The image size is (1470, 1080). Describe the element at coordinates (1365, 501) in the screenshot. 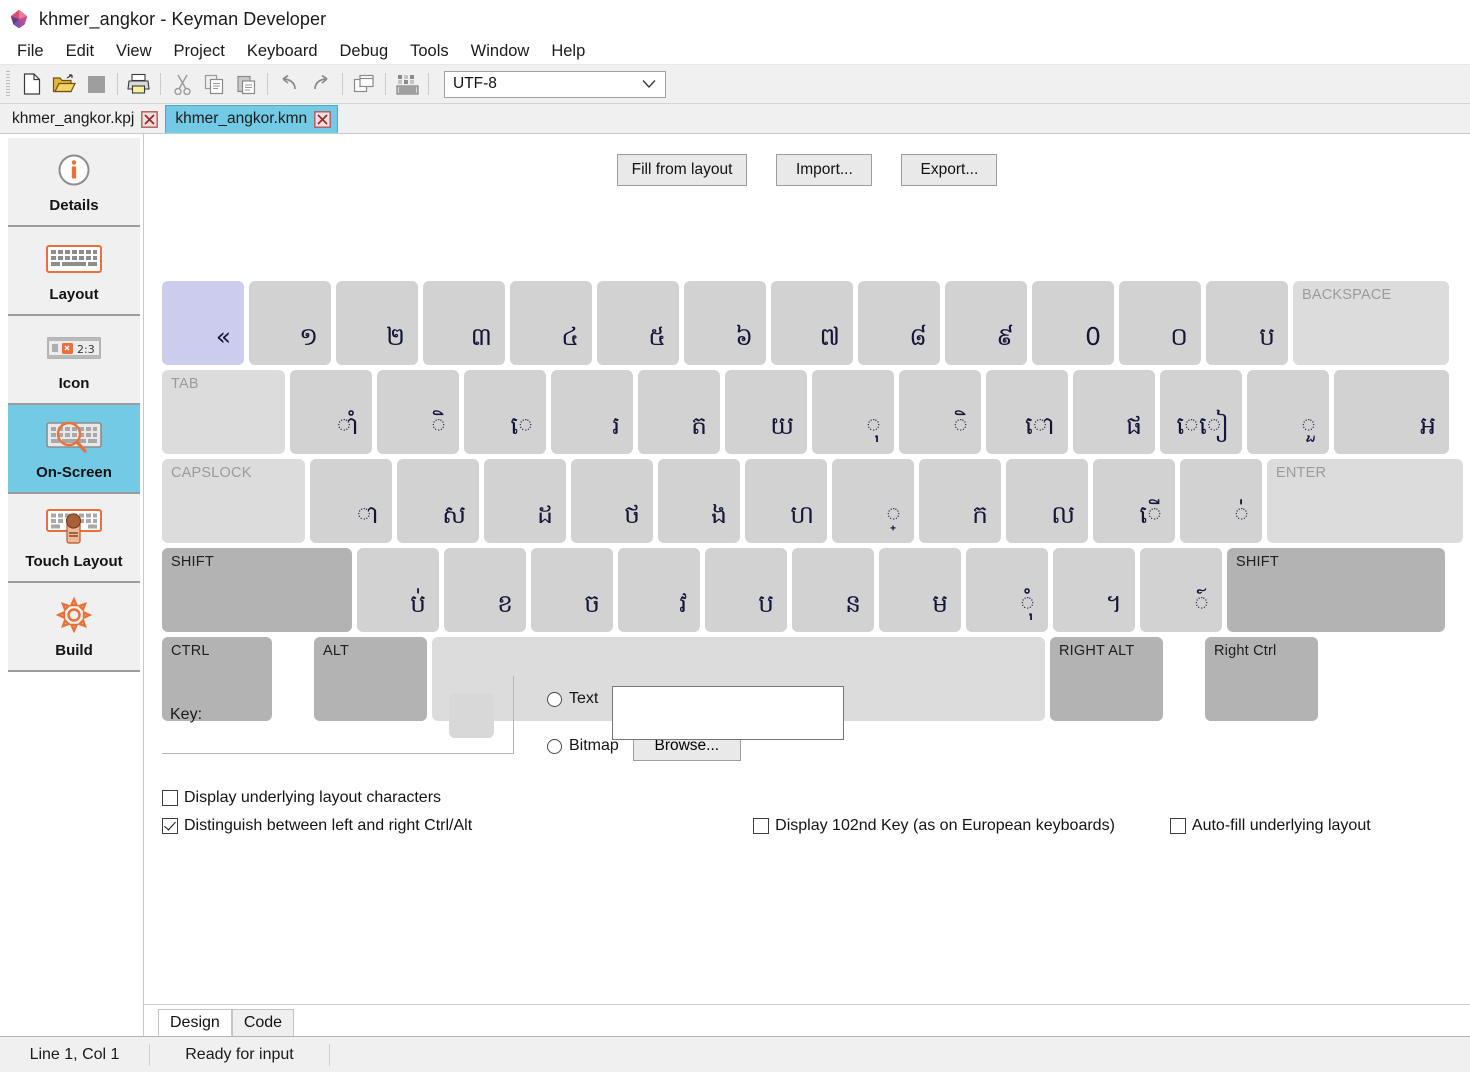

I see `key-enter: ENTER` at that location.